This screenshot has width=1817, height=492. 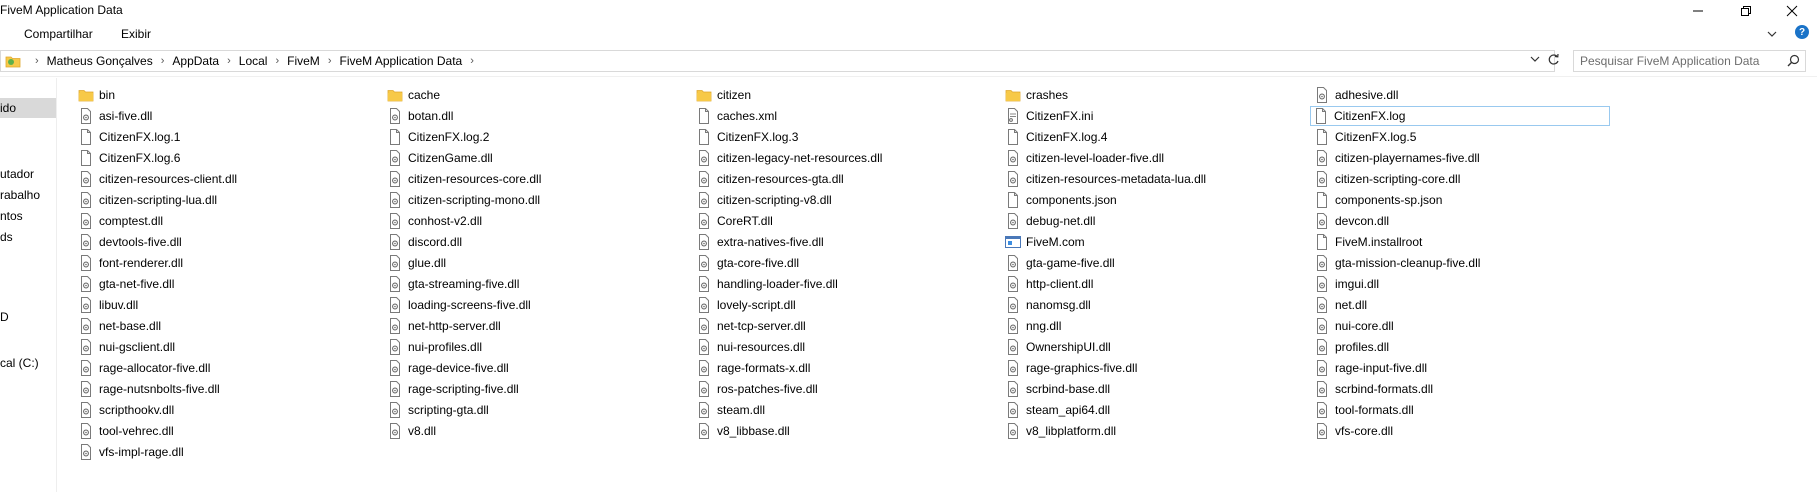 I want to click on file-item: nui-profiles.dll, so click(x=433, y=347).